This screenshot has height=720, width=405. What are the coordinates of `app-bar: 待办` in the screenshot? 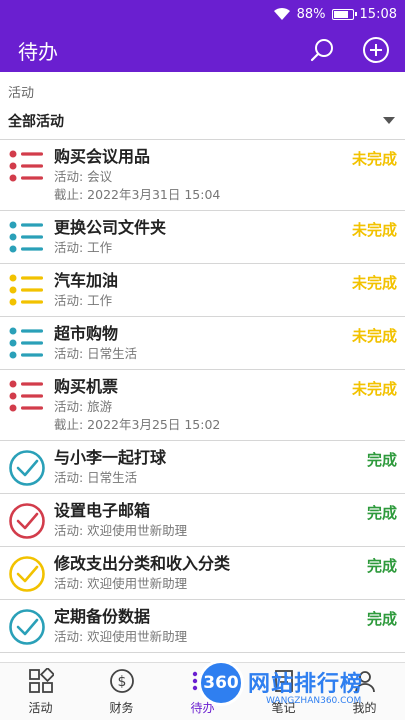 It's located at (202, 50).